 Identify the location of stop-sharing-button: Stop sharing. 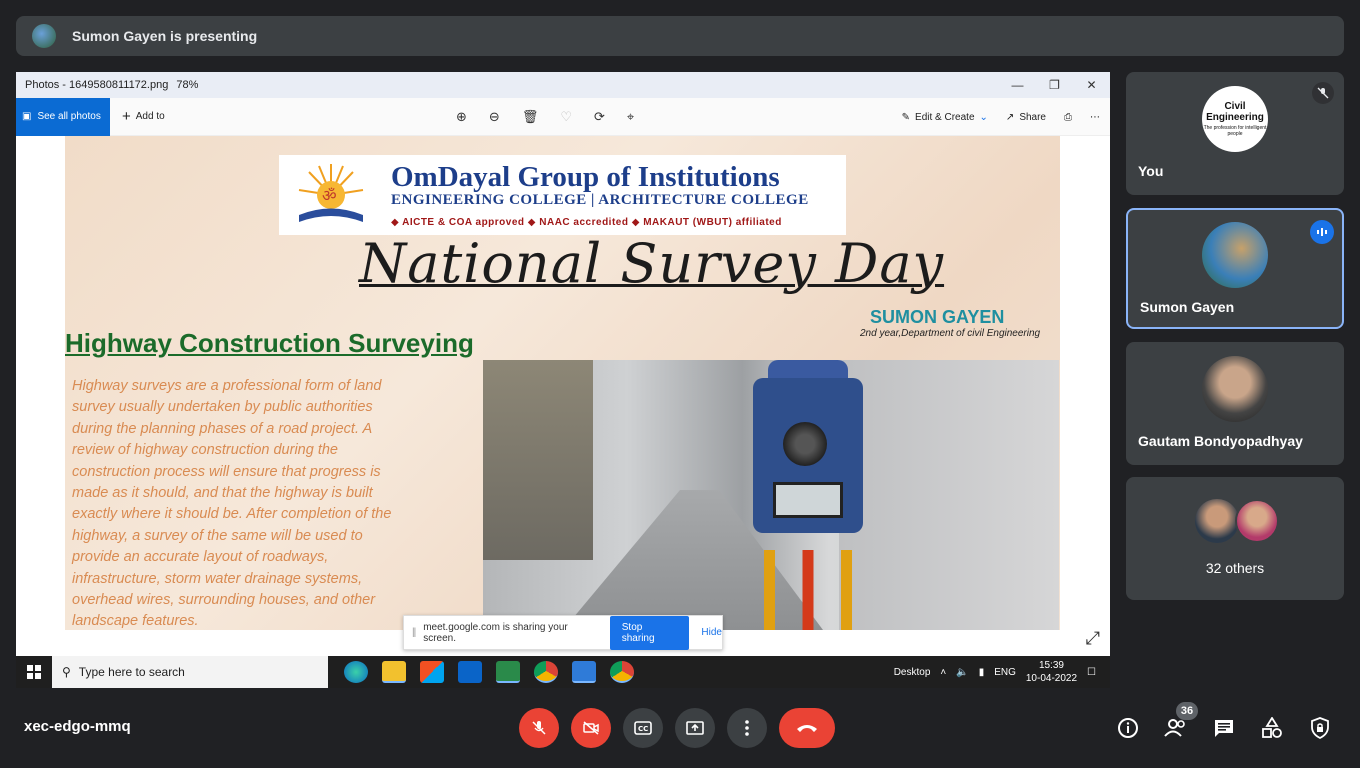
(649, 632).